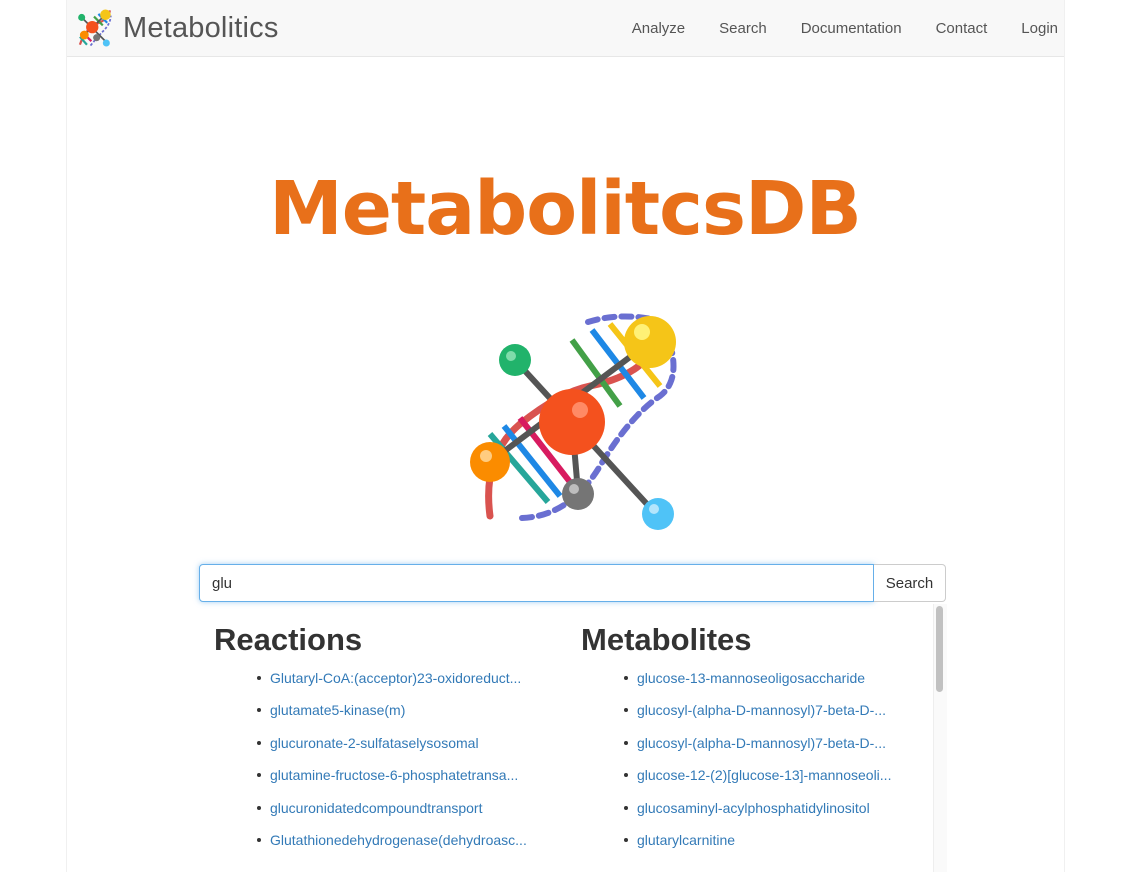 The image size is (1130, 872). I want to click on list-item: glucuronidatedcompoundtransport, so click(384, 814).